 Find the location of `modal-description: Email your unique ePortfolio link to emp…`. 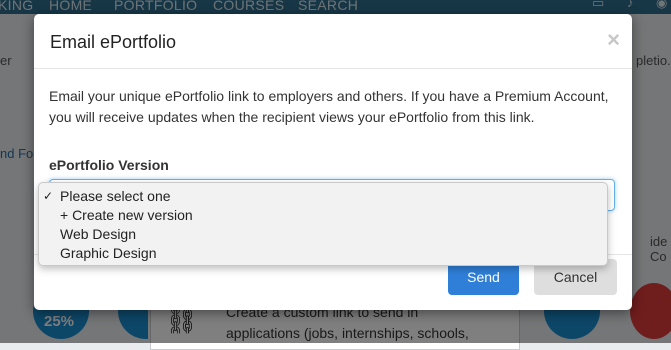

modal-description: Email your unique ePortfolio link to emp… is located at coordinates (329, 106).